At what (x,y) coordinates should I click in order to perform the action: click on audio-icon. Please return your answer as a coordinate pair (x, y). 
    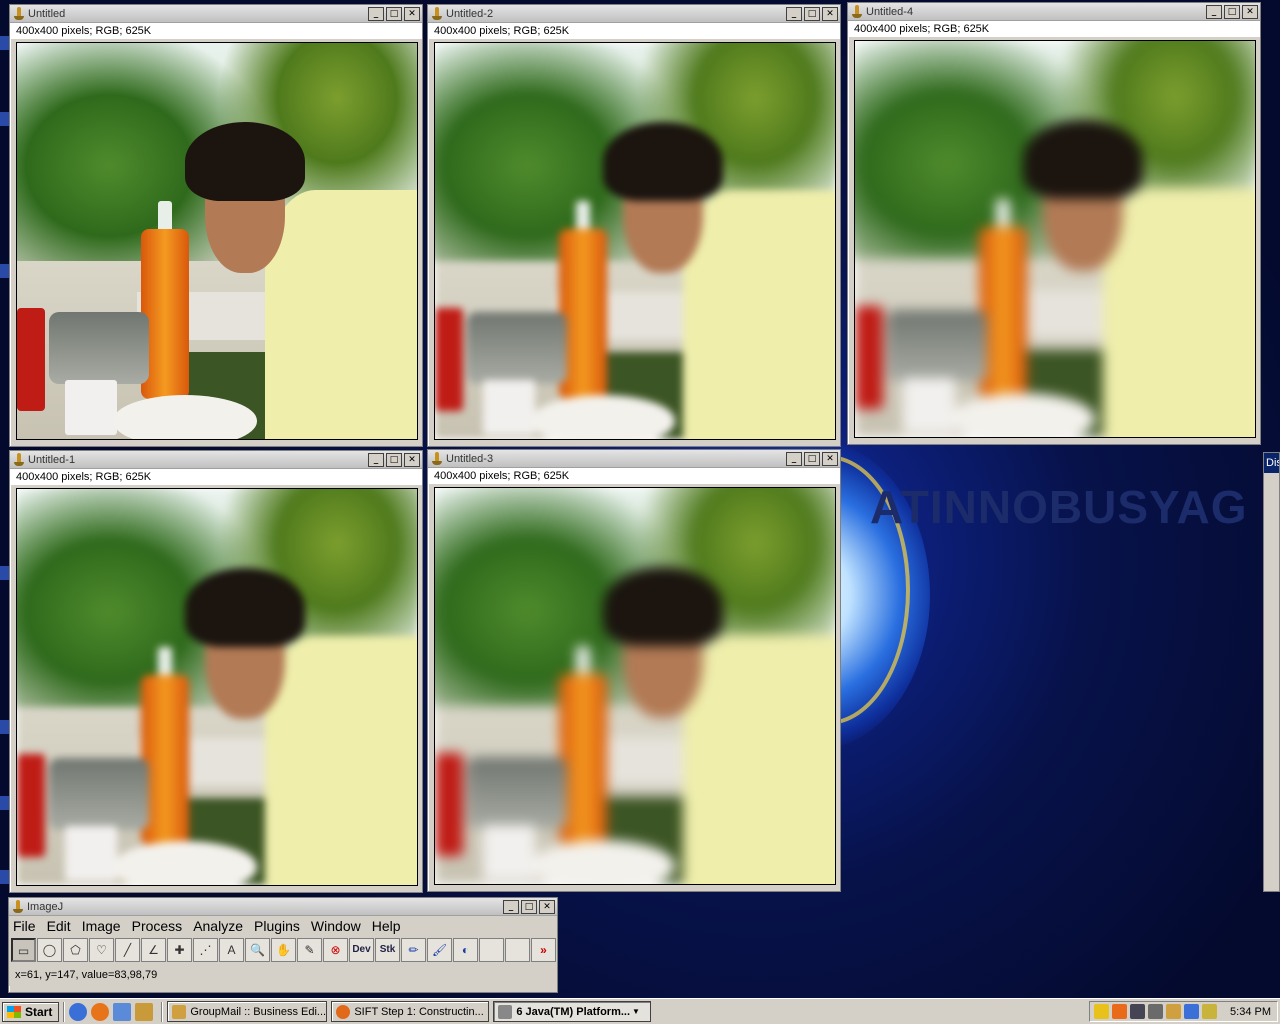
    Looking at the image, I should click on (1174, 1011).